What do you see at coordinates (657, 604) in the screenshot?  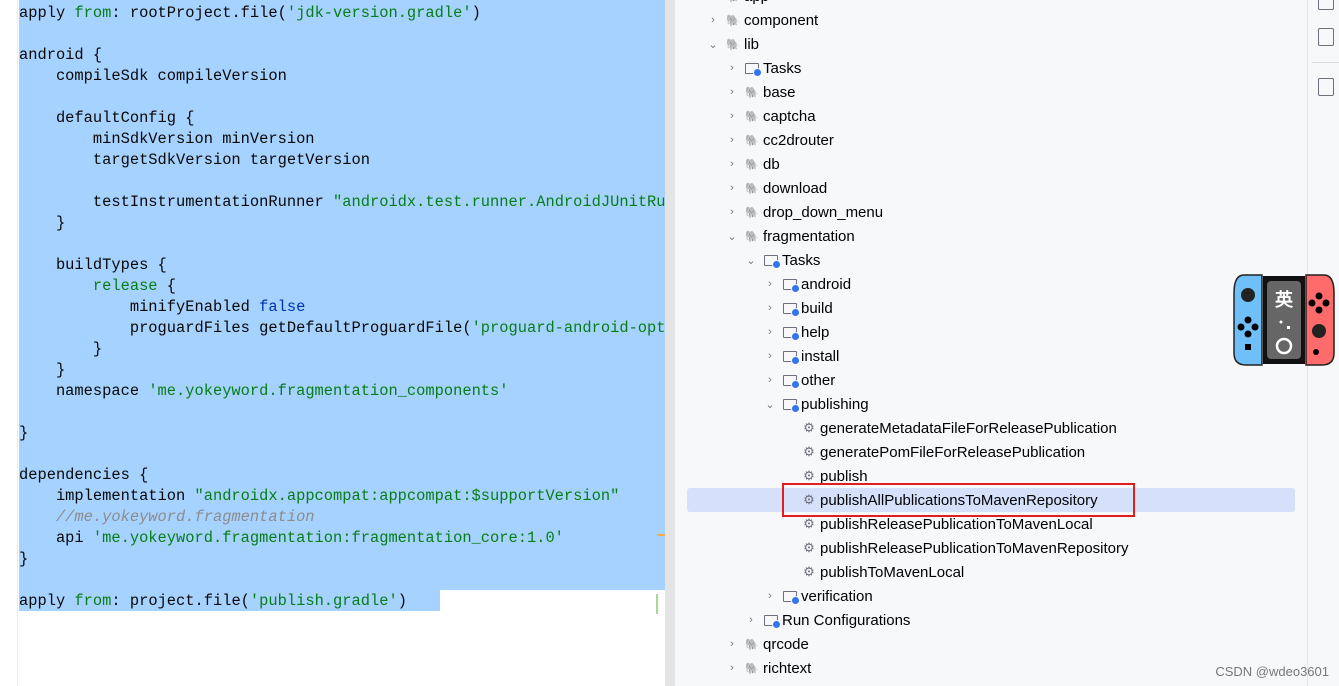 I see `change-marker` at bounding box center [657, 604].